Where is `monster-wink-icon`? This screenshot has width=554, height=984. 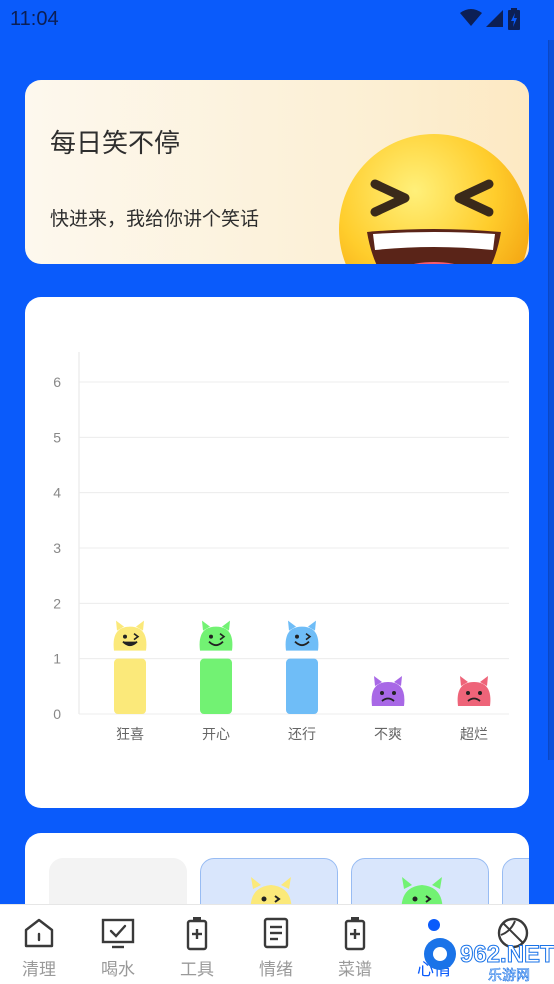
monster-wink-icon is located at coordinates (130, 635).